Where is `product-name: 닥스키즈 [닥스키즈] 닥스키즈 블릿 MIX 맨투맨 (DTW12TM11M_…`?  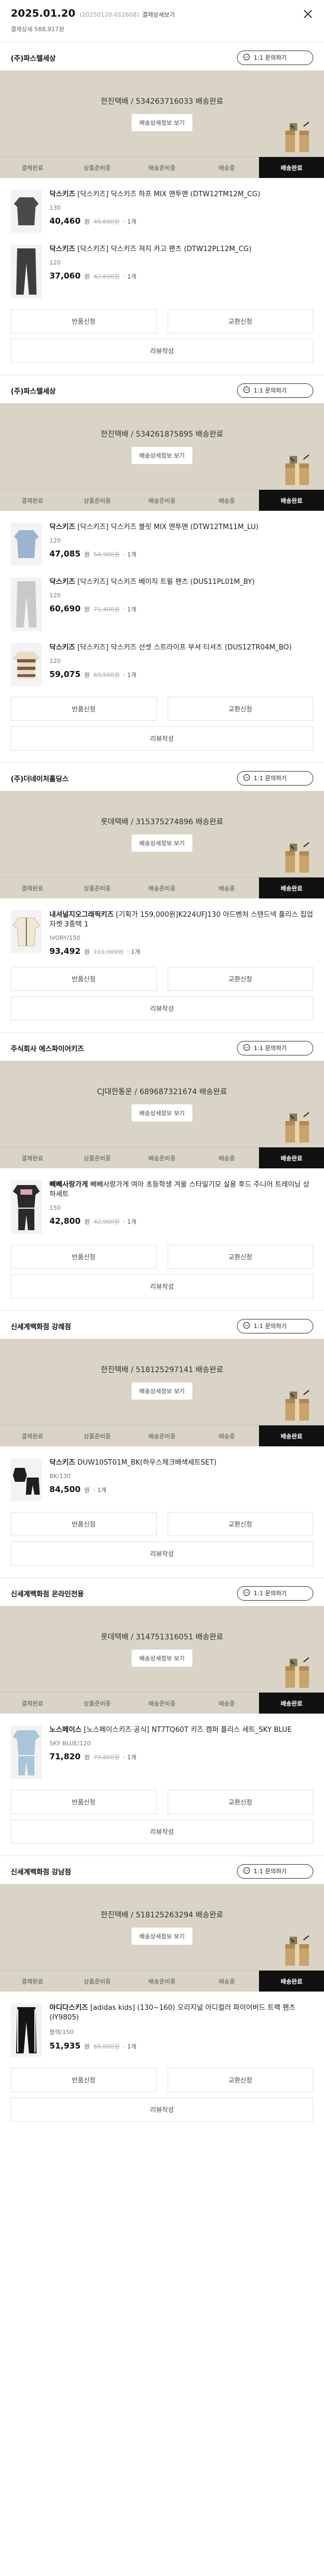
product-name: 닥스키즈 [닥스키즈] 닥스키즈 블릿 MIX 맨투맨 (DTW12TM11M_… is located at coordinates (181, 527).